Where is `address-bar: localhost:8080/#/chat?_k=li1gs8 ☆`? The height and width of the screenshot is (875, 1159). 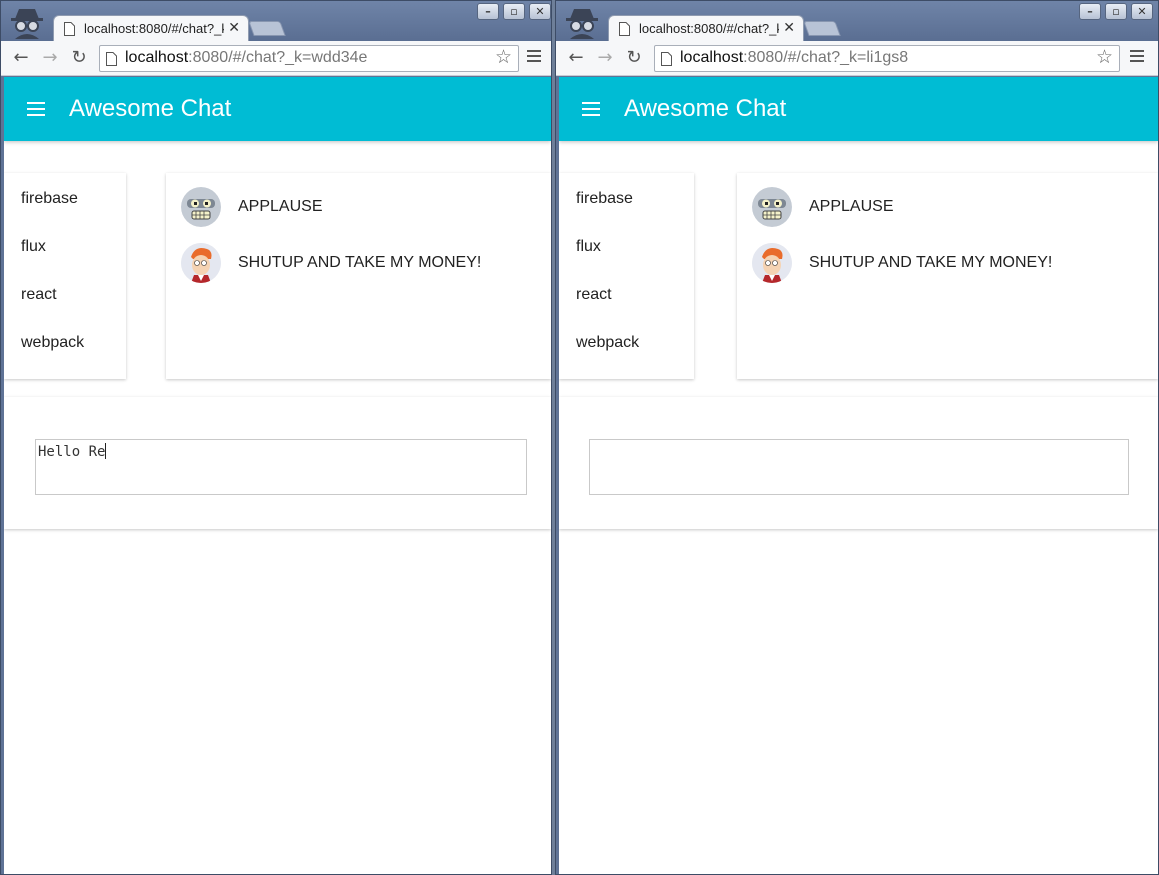 address-bar: localhost:8080/#/chat?_k=li1gs8 ☆ is located at coordinates (887, 58).